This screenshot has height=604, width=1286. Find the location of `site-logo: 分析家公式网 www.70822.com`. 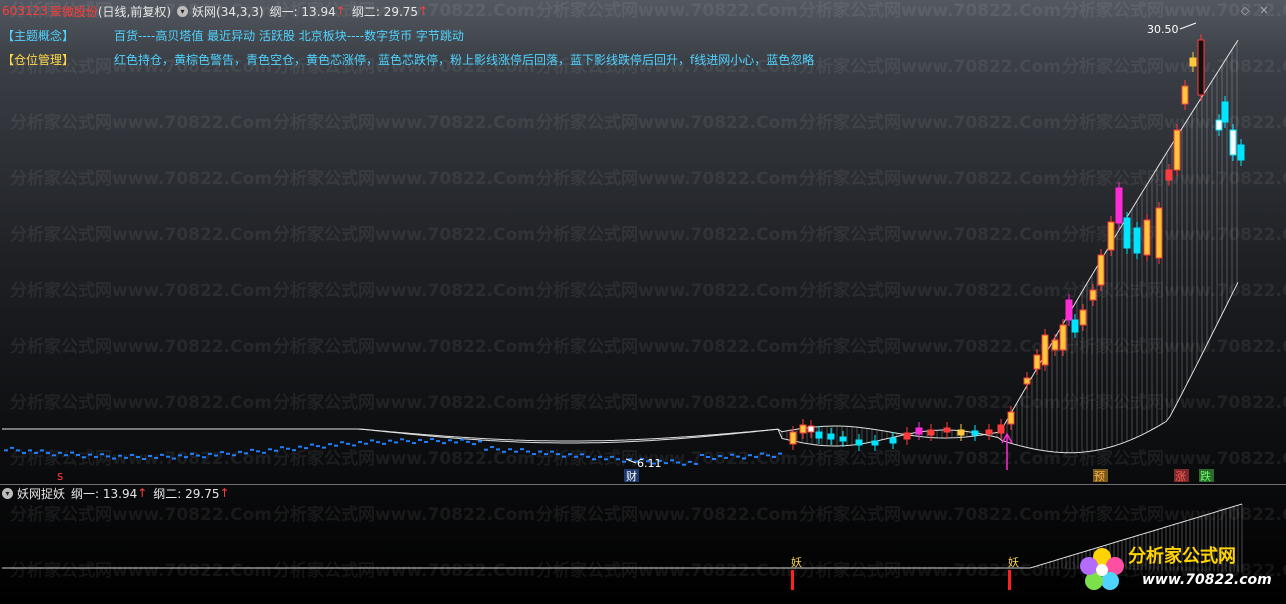

site-logo: 分析家公式网 www.70822.com is located at coordinates (1176, 570).